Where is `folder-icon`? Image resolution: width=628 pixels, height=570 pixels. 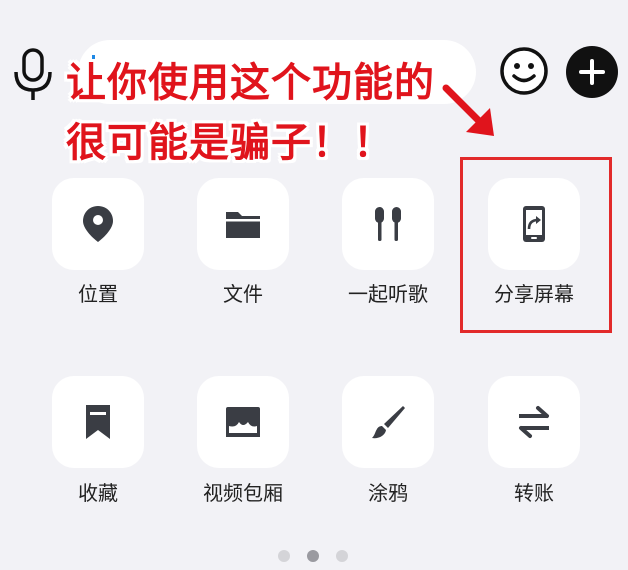
folder-icon is located at coordinates (243, 225).